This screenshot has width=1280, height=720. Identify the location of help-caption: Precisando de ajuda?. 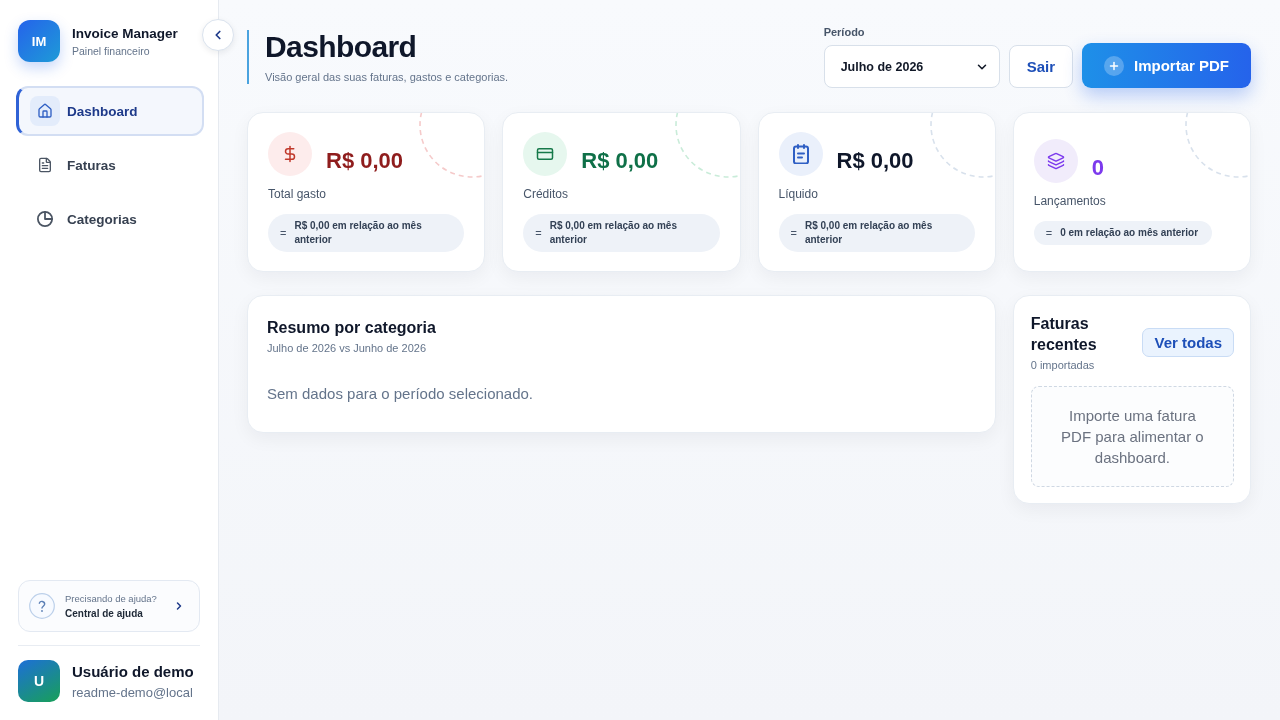
(111, 598).